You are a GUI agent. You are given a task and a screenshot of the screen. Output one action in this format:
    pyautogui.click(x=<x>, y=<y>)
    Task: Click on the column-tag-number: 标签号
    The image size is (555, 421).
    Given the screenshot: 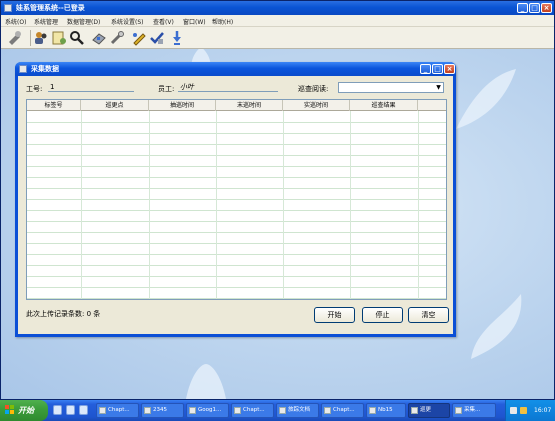 What is the action you would take?
    pyautogui.click(x=54, y=105)
    